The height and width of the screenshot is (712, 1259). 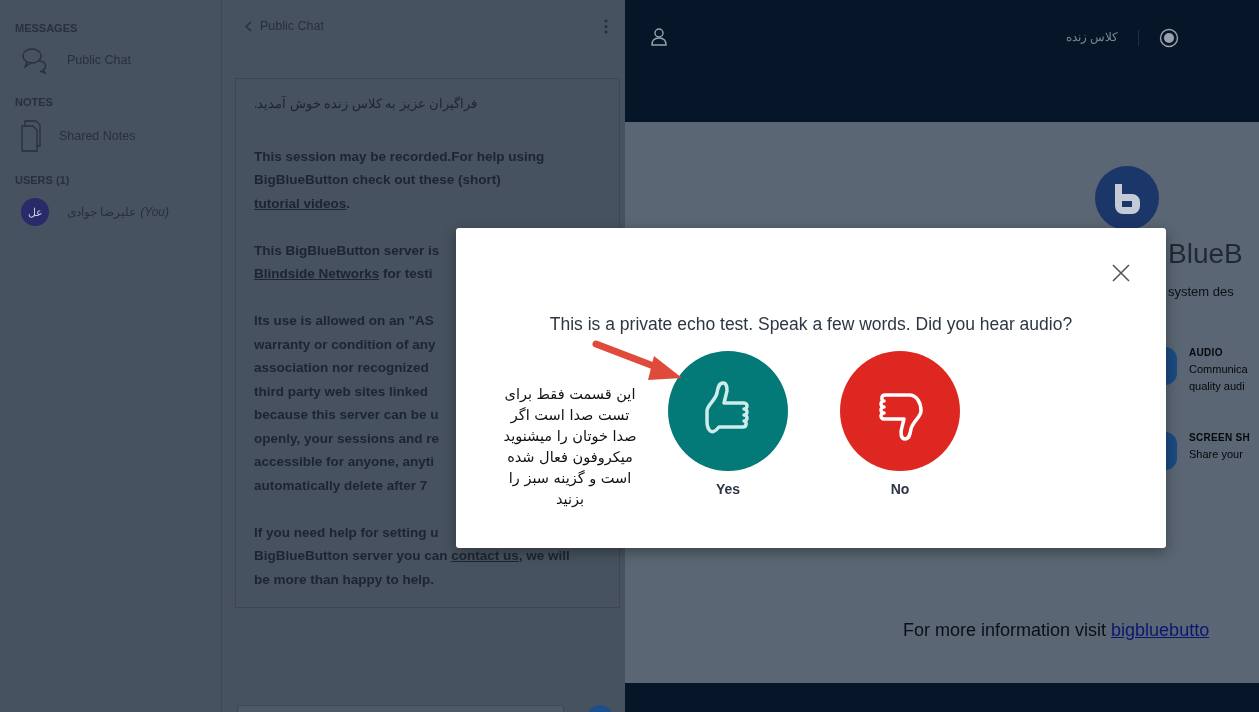 I want to click on info-text: For more information visit bigbluebutto, so click(x=1057, y=630).